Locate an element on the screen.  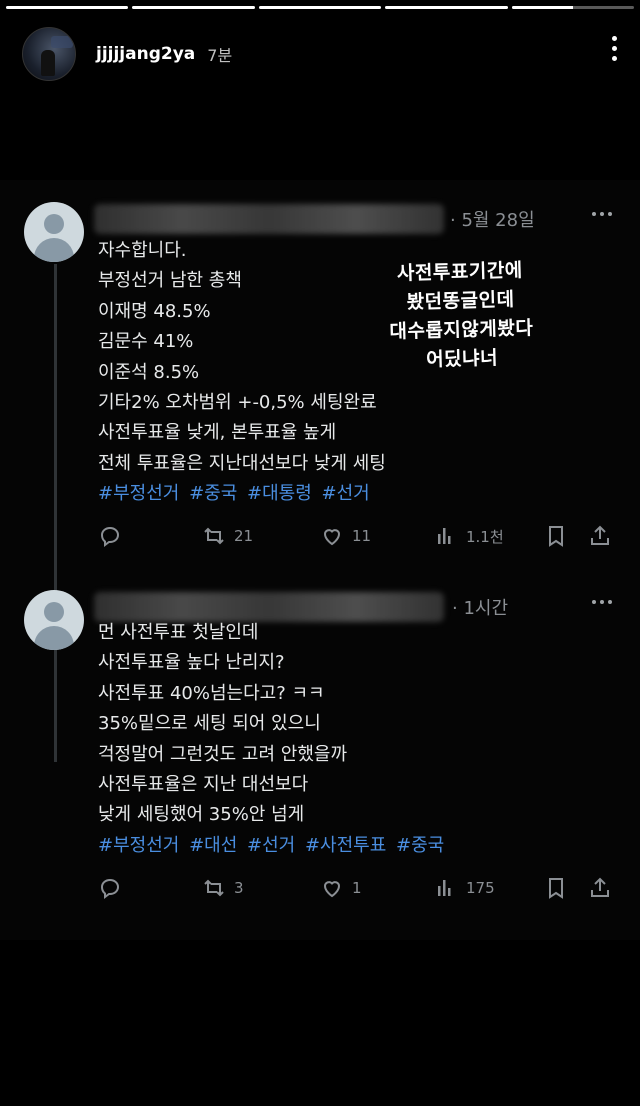
hashtag-list: #부정선거 #중국 #대통령 #선거 is located at coordinates (242, 494).